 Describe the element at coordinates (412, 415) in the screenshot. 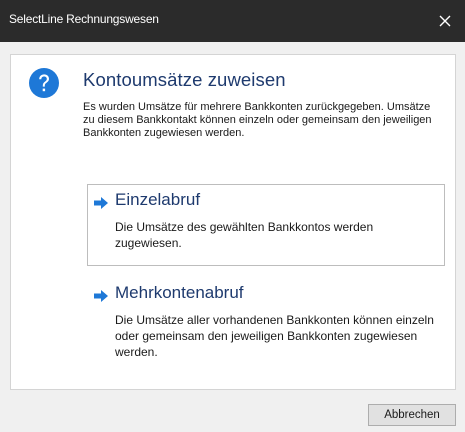

I see `cancel-button: Abbrechen` at that location.